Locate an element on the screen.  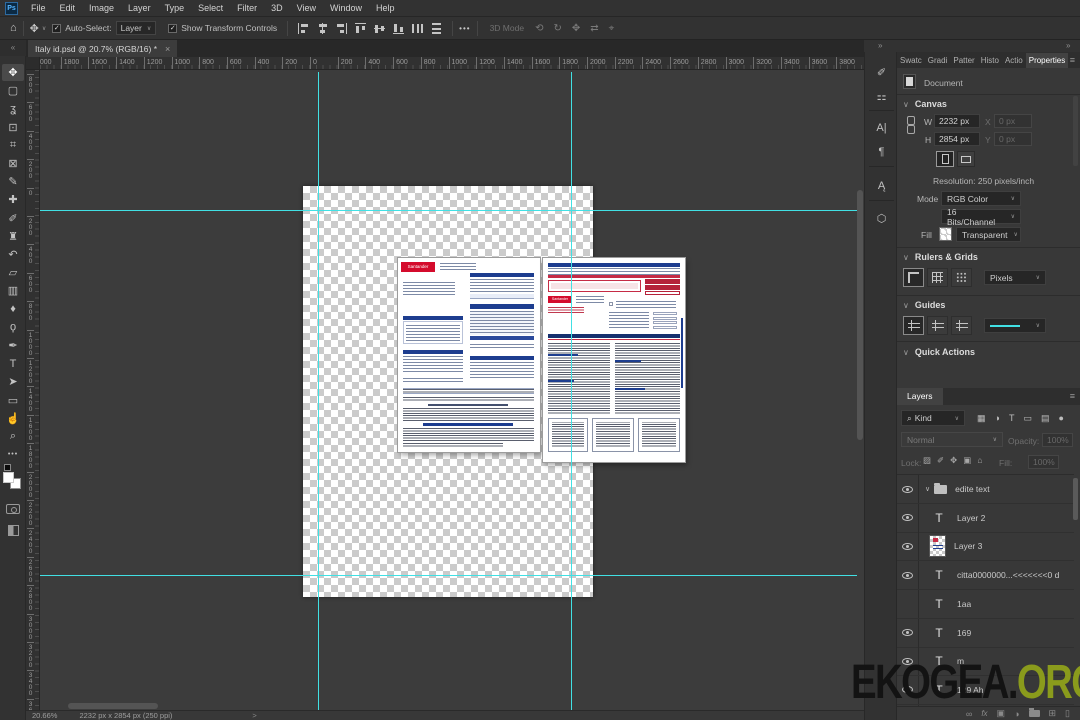
filter-adjustment-layers-icon: ◑ is located at coordinates (997, 418).